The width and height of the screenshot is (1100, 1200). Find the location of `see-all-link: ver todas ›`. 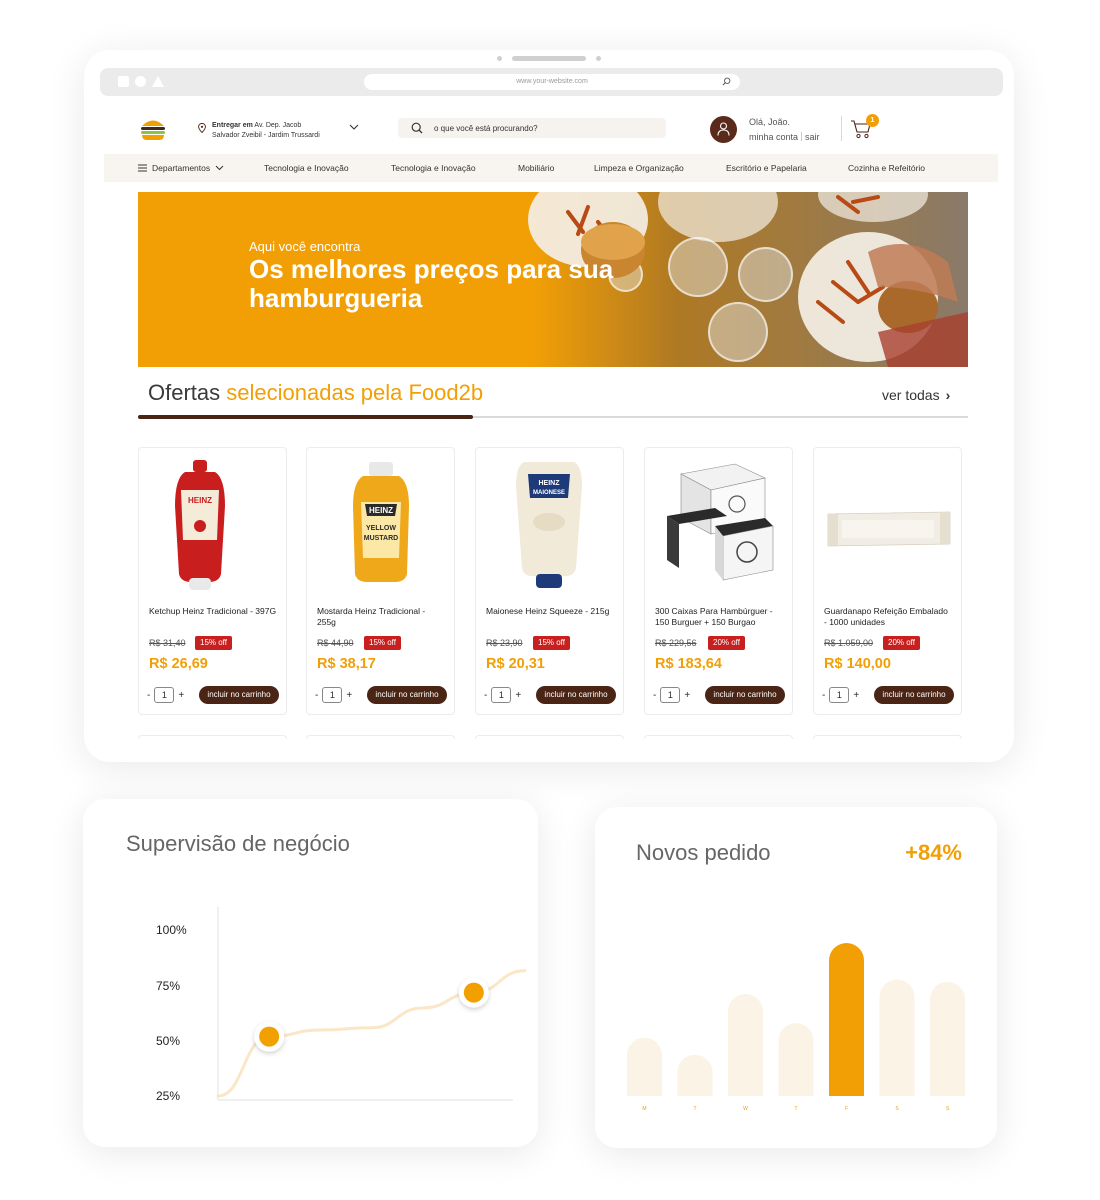

see-all-link: ver todas › is located at coordinates (916, 395).